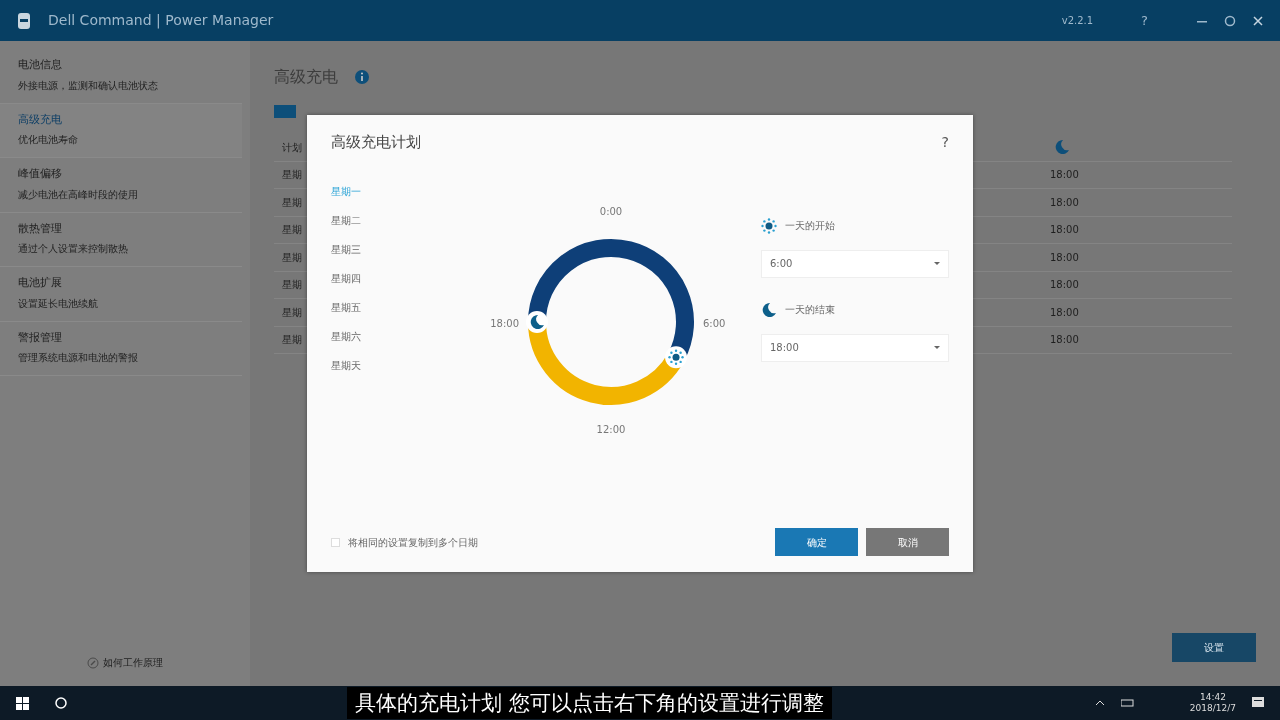 The image size is (1280, 720). What do you see at coordinates (121, 130) in the screenshot?
I see `sidebar-item: 高级充电 优化电池寿命` at bounding box center [121, 130].